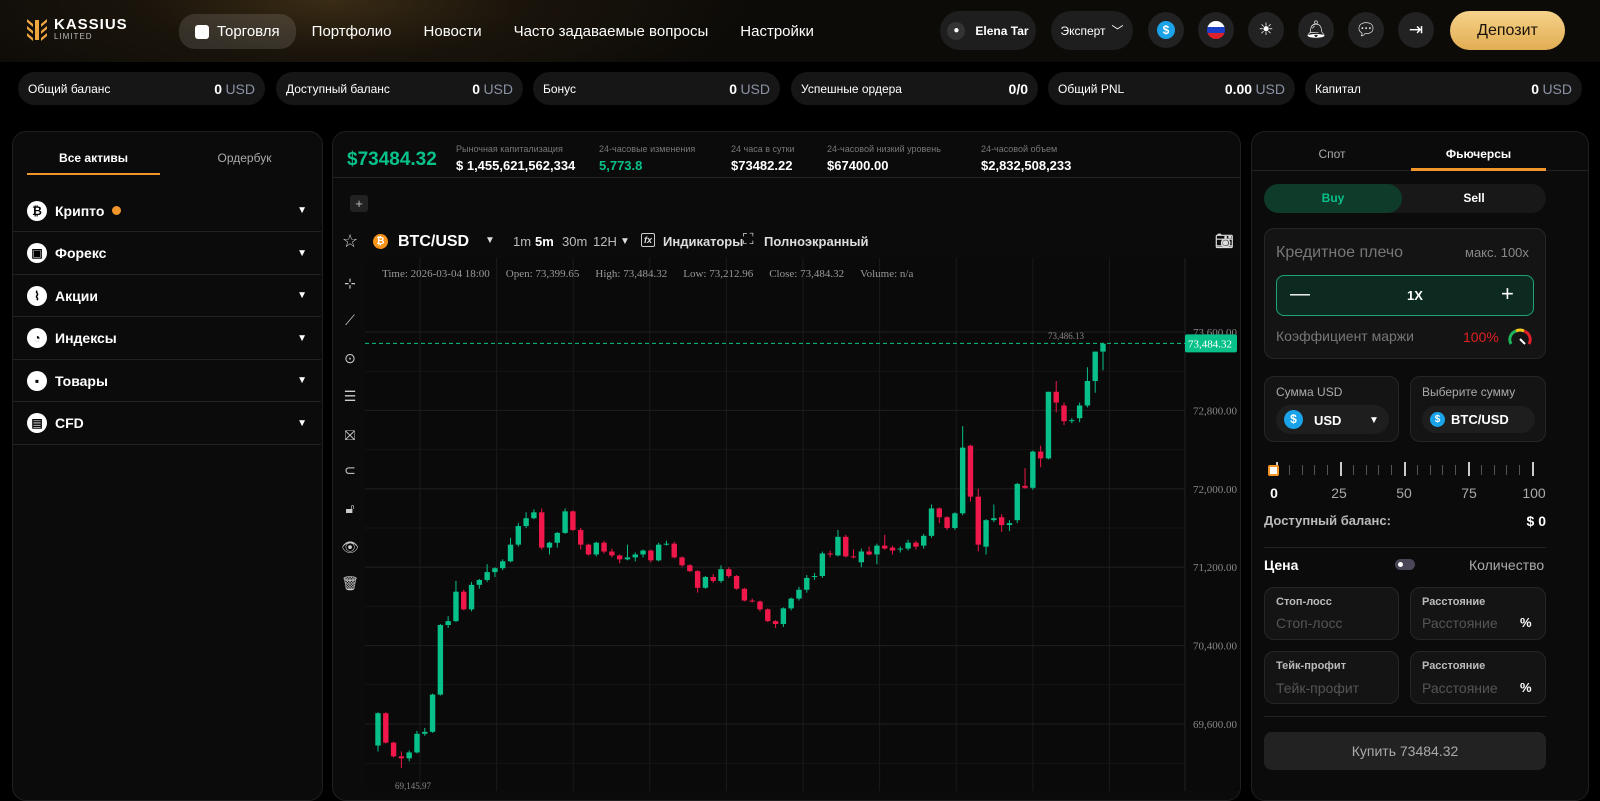  I want to click on stat-number: 0, so click(1535, 88).